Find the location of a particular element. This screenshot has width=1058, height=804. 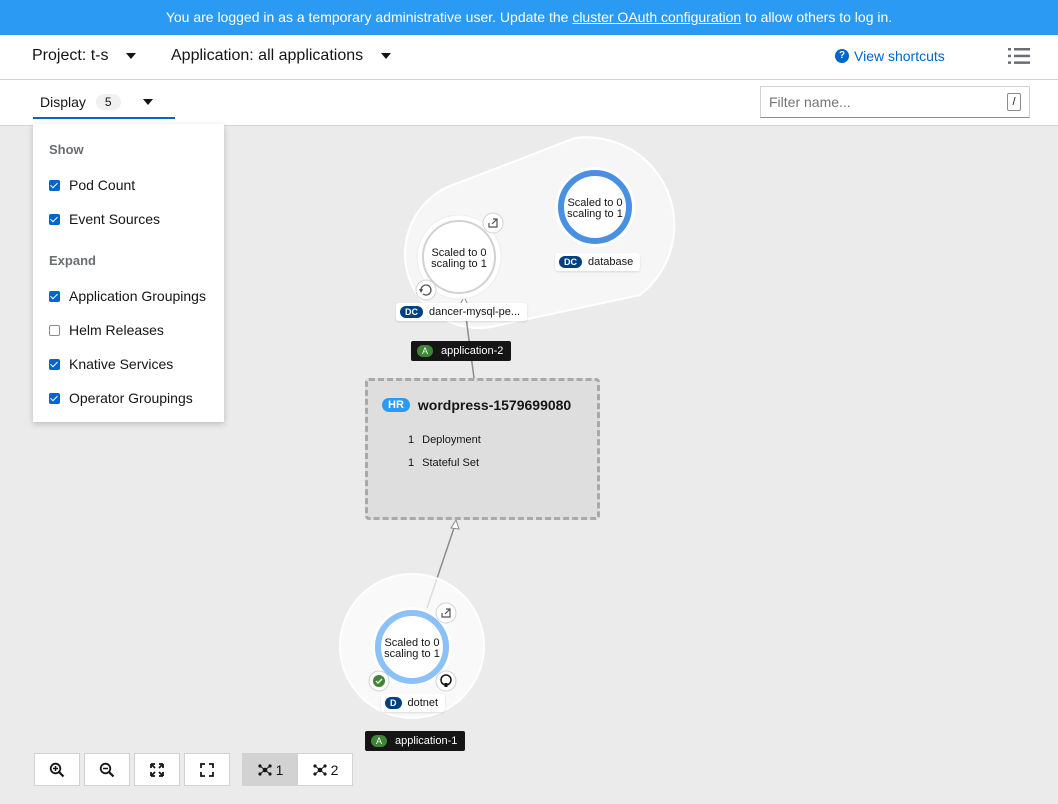

fit-to-screen-icon is located at coordinates (157, 769).